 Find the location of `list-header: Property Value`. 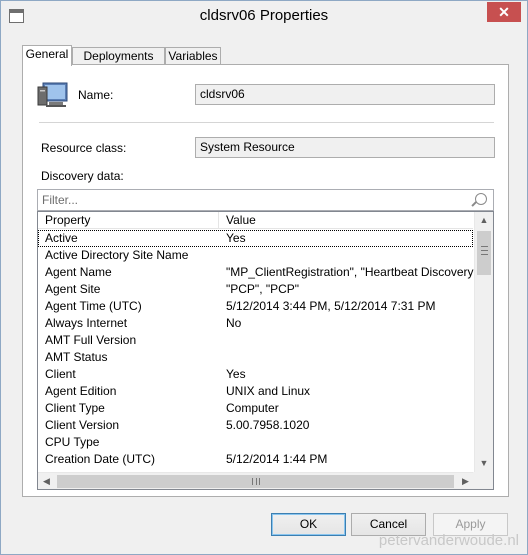

list-header: Property Value is located at coordinates (255, 220).